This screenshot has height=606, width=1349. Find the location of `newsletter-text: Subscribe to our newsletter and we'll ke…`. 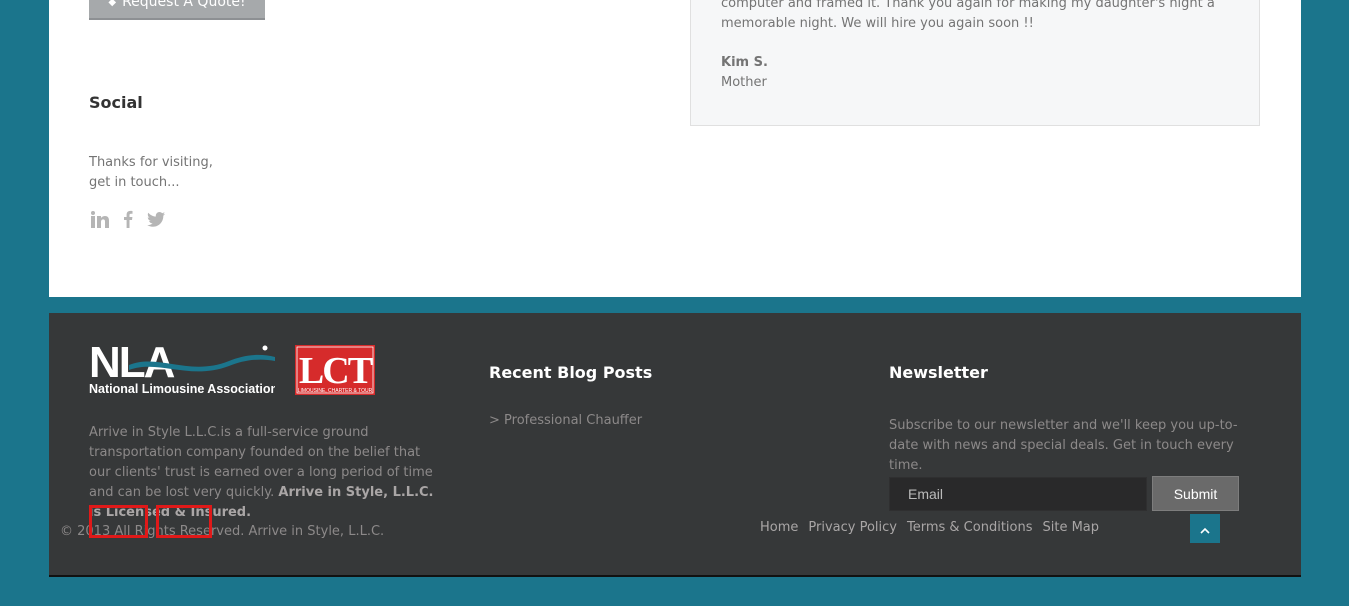

newsletter-text: Subscribe to our newsletter and we'll ke… is located at coordinates (1063, 445).